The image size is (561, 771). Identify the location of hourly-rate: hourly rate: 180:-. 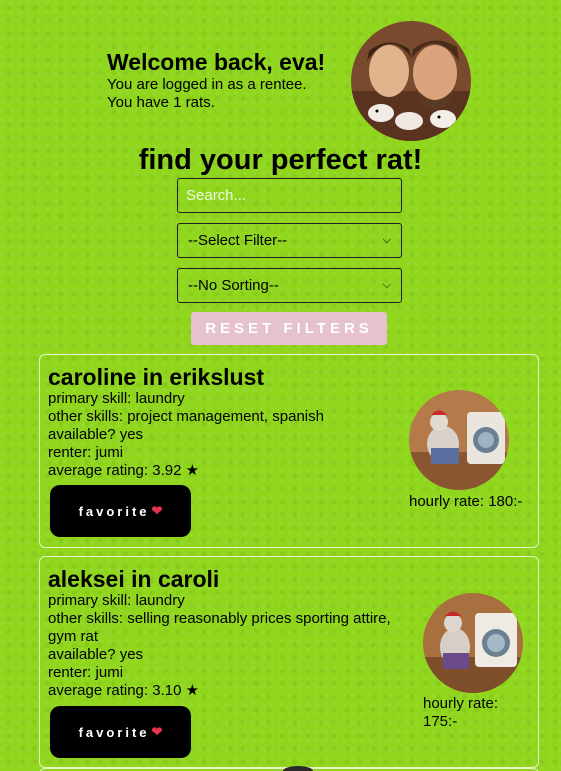
(466, 501).